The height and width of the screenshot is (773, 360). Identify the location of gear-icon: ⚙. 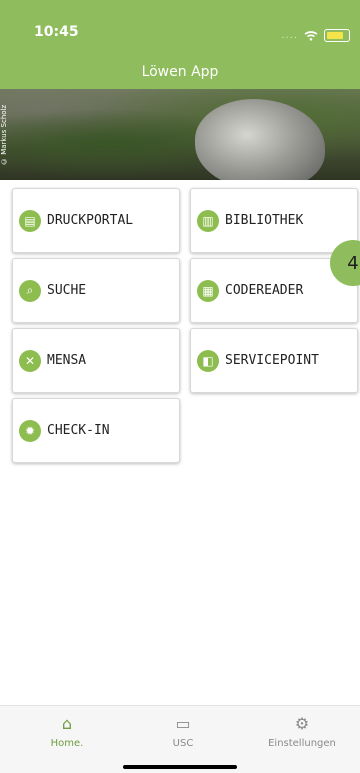
(302, 723).